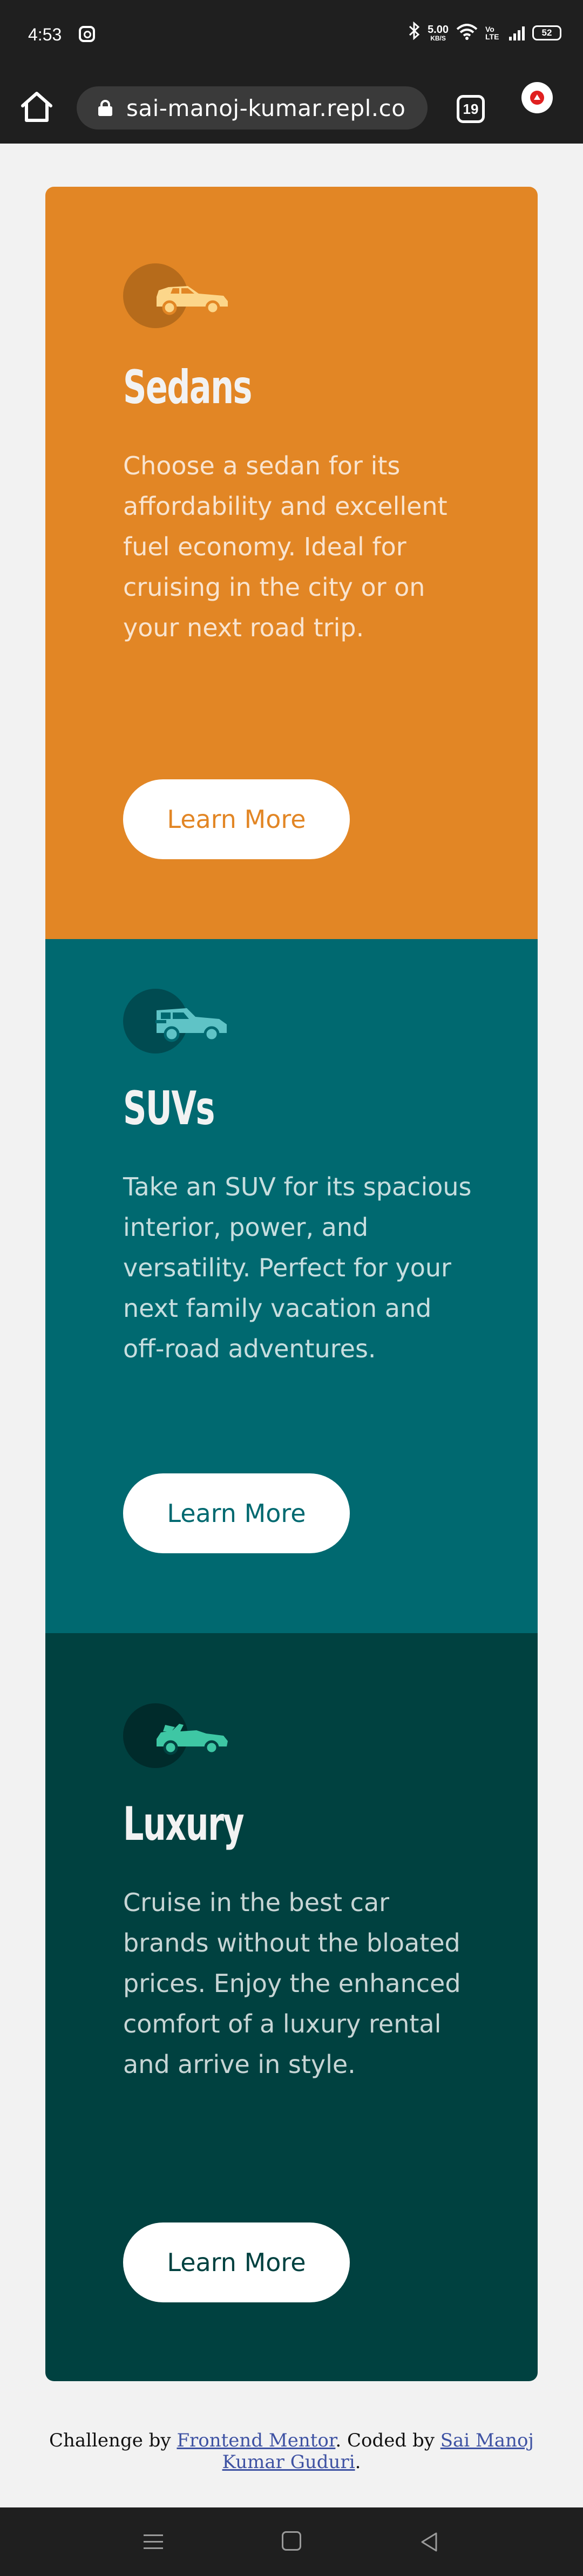 The height and width of the screenshot is (2576, 583). What do you see at coordinates (467, 33) in the screenshot?
I see `wifi-icon` at bounding box center [467, 33].